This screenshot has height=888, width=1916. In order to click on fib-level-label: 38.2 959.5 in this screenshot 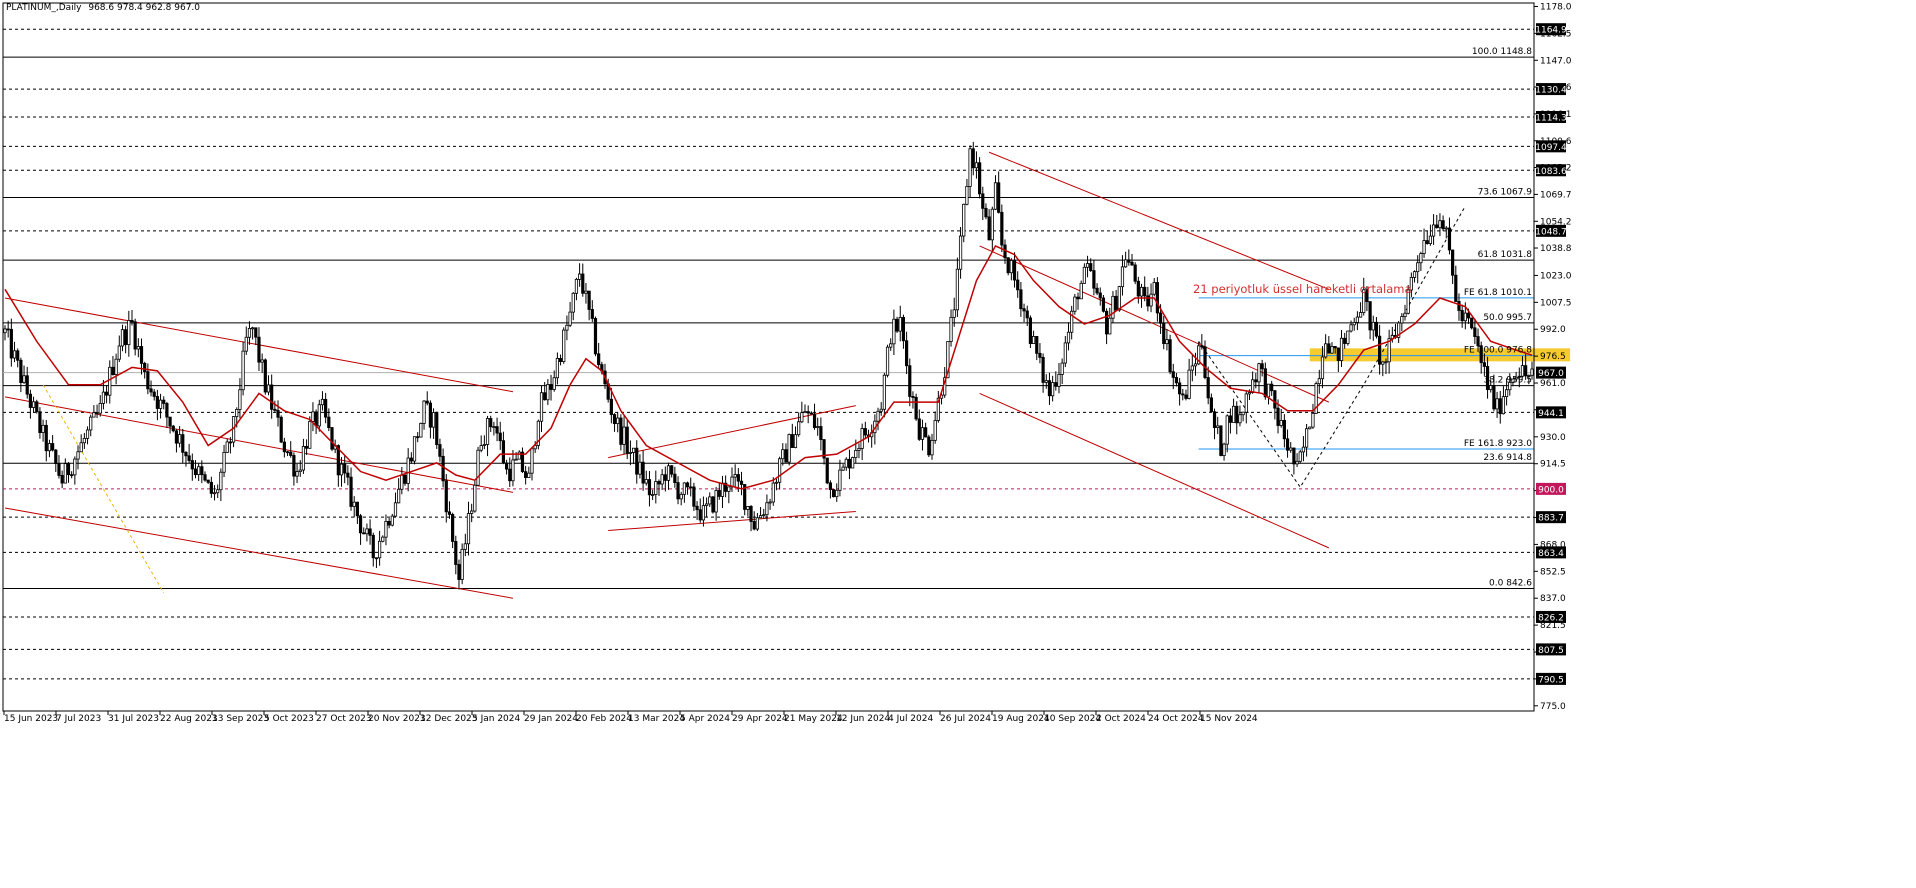, I will do `click(1507, 381)`.